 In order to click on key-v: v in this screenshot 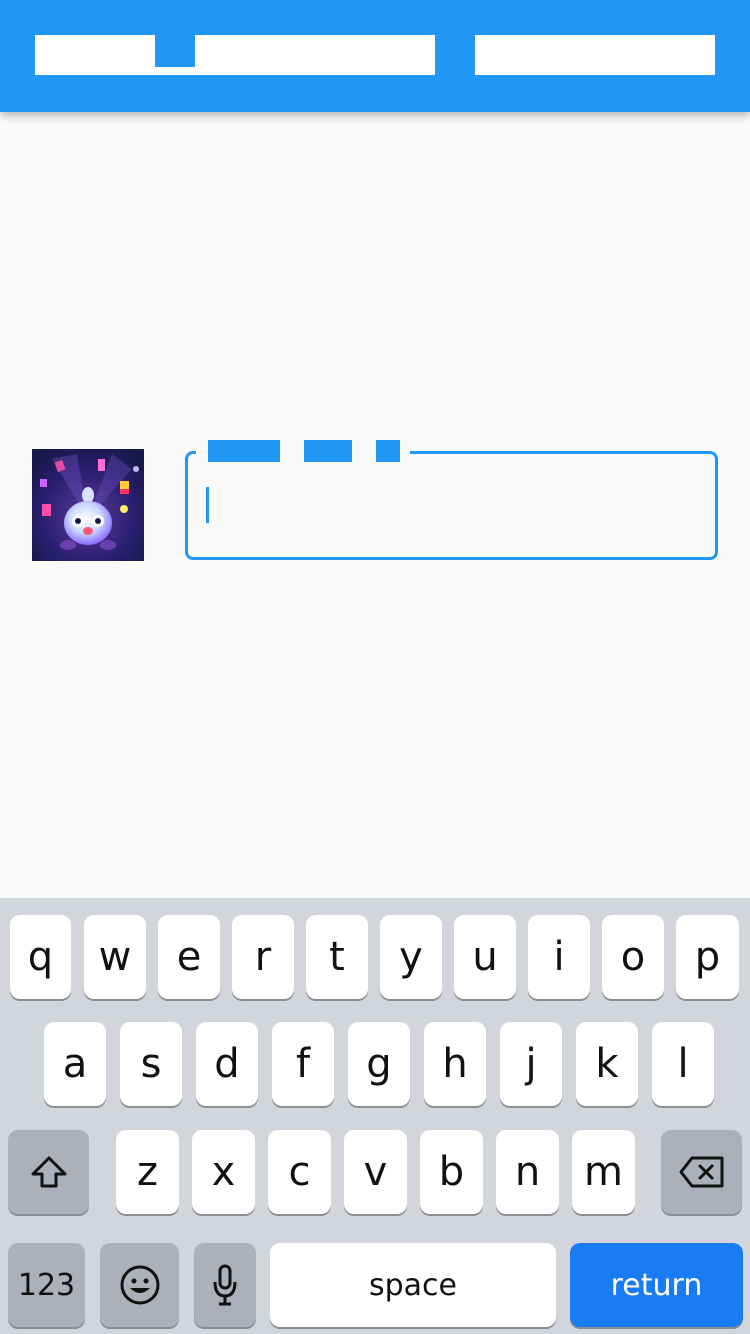, I will do `click(375, 1172)`.